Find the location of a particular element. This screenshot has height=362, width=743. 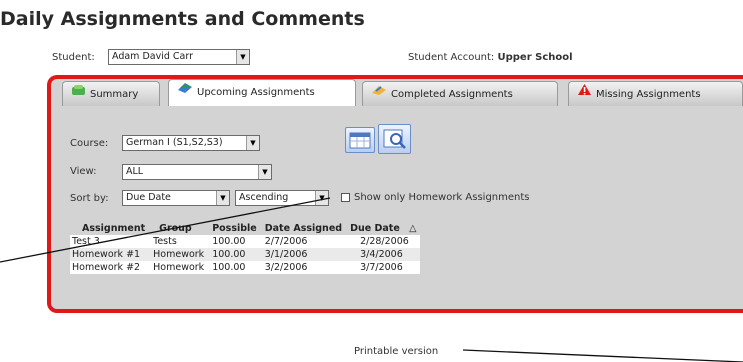

printable-version-link: Printable version is located at coordinates (396, 351).